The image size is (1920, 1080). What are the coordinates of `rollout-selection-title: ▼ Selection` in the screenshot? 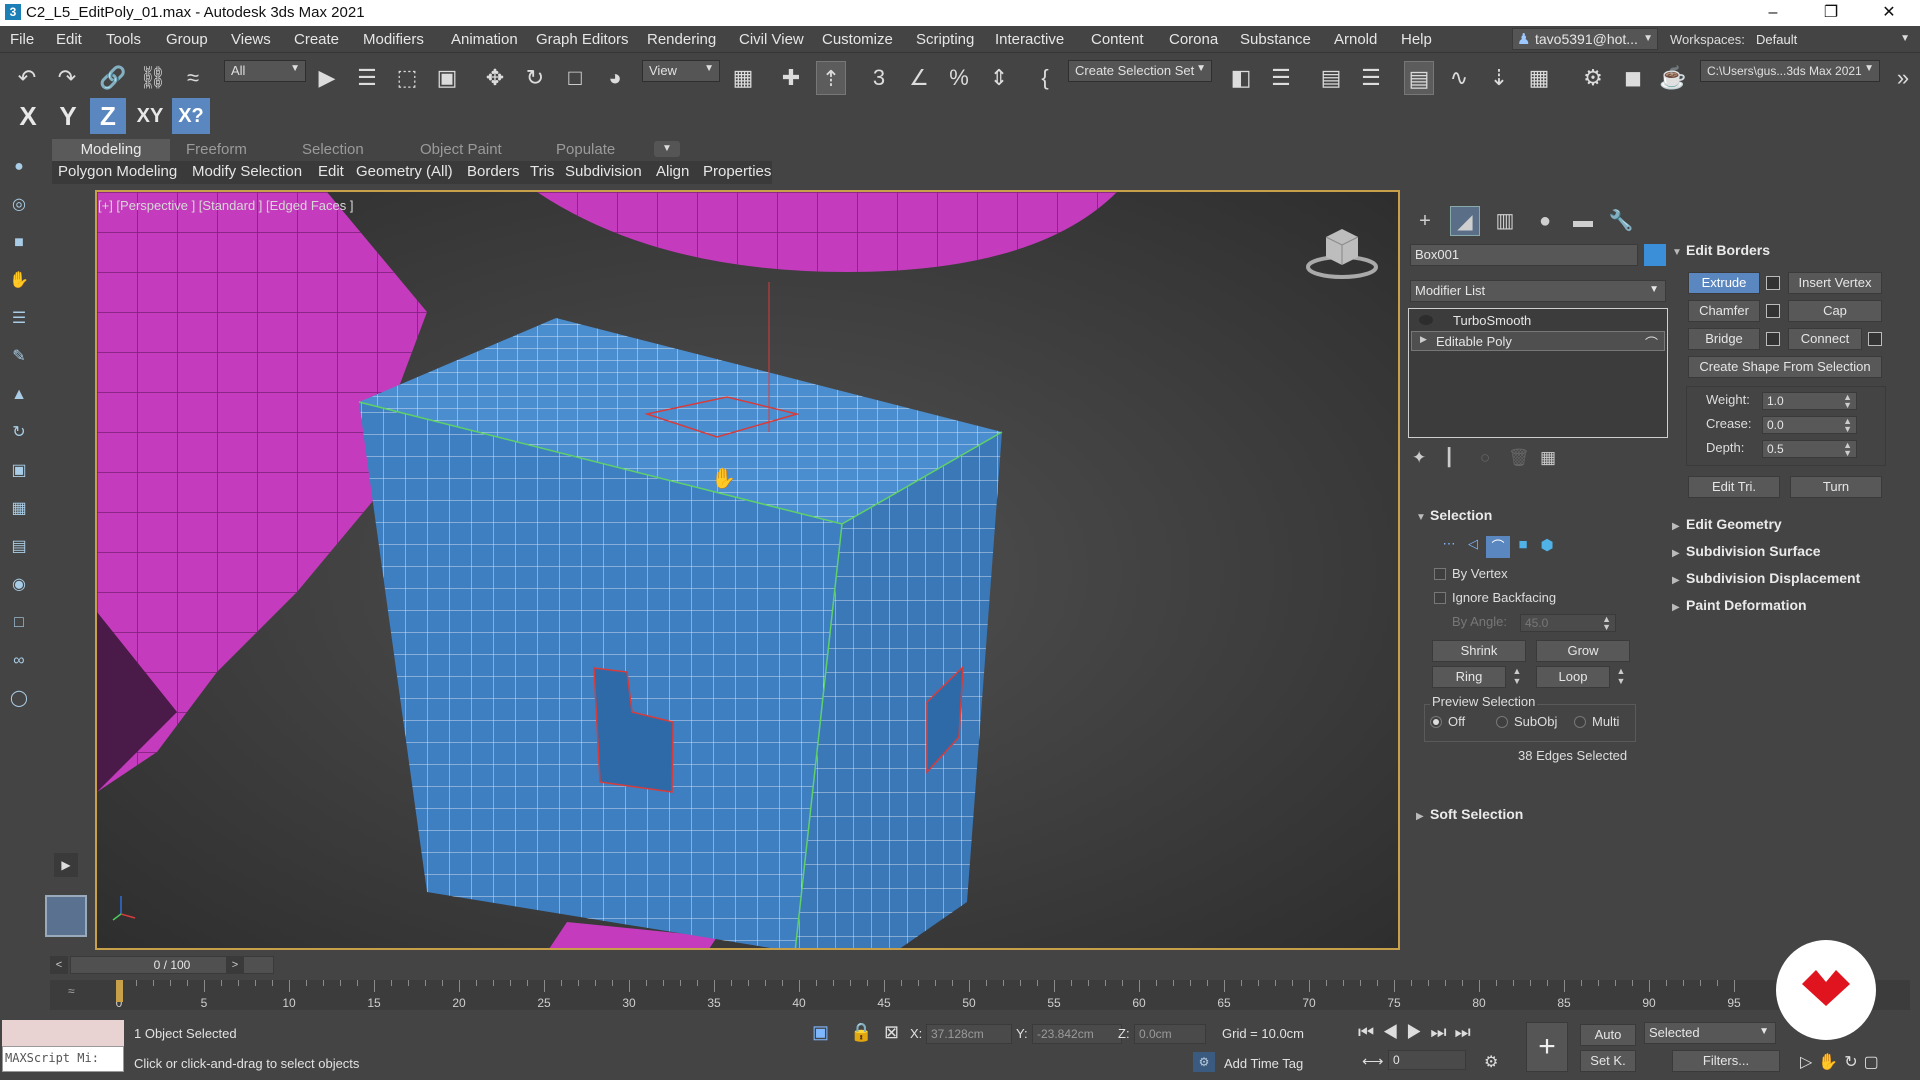 It's located at (1454, 515).